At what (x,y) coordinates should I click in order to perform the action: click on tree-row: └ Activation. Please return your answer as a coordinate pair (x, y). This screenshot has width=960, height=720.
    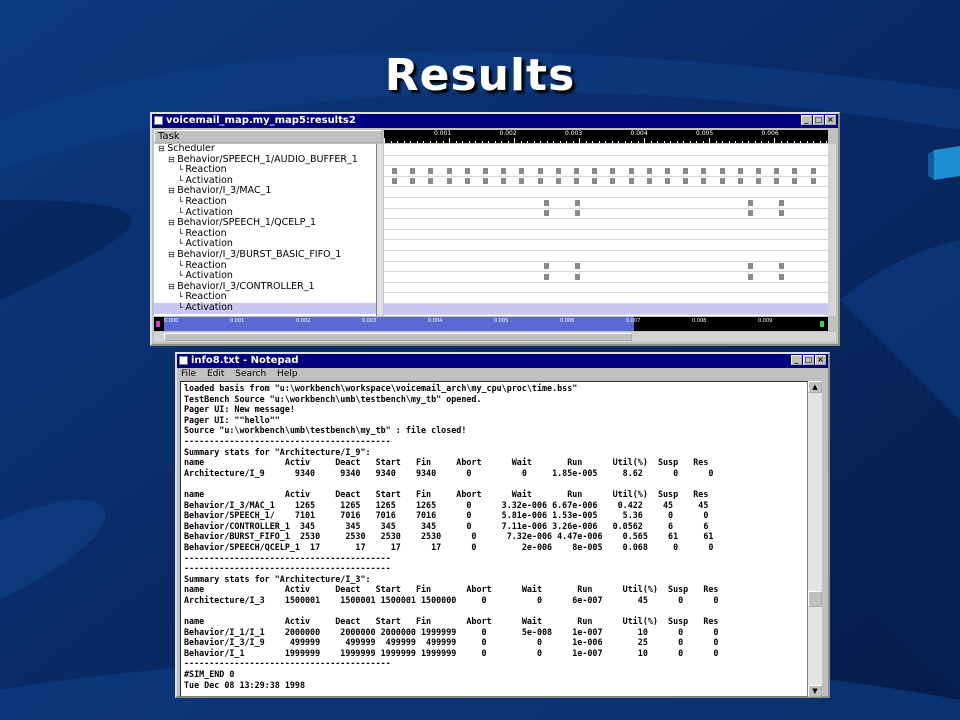
    Looking at the image, I should click on (265, 308).